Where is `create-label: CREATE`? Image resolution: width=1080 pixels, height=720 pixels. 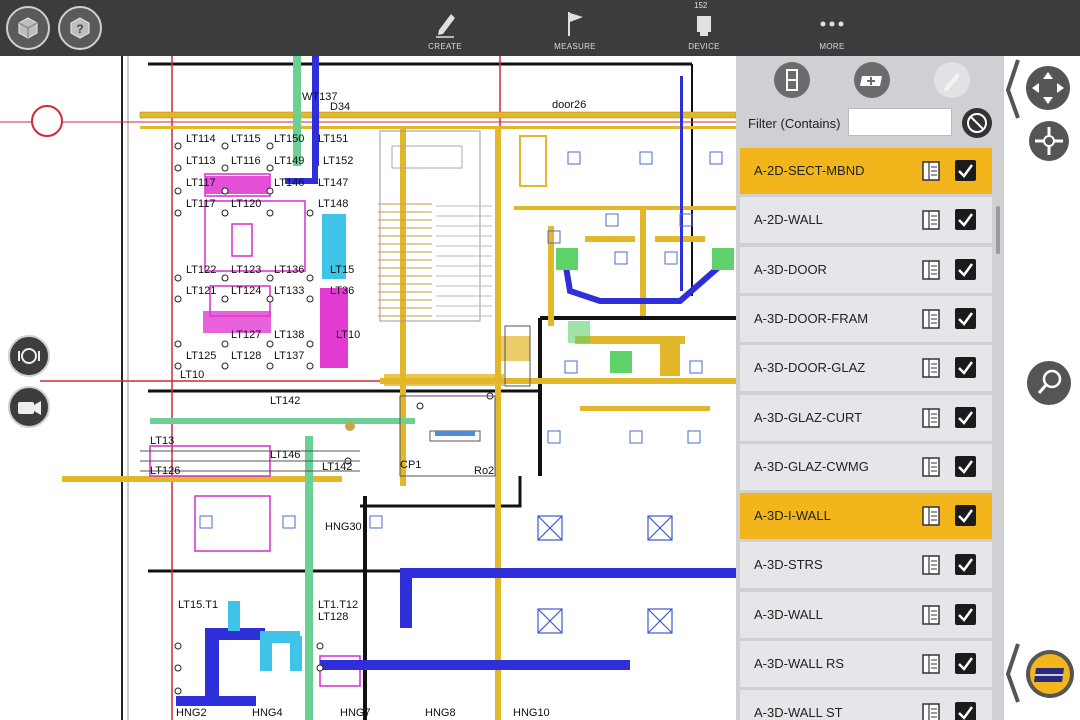
create-label: CREATE is located at coordinates (445, 46).